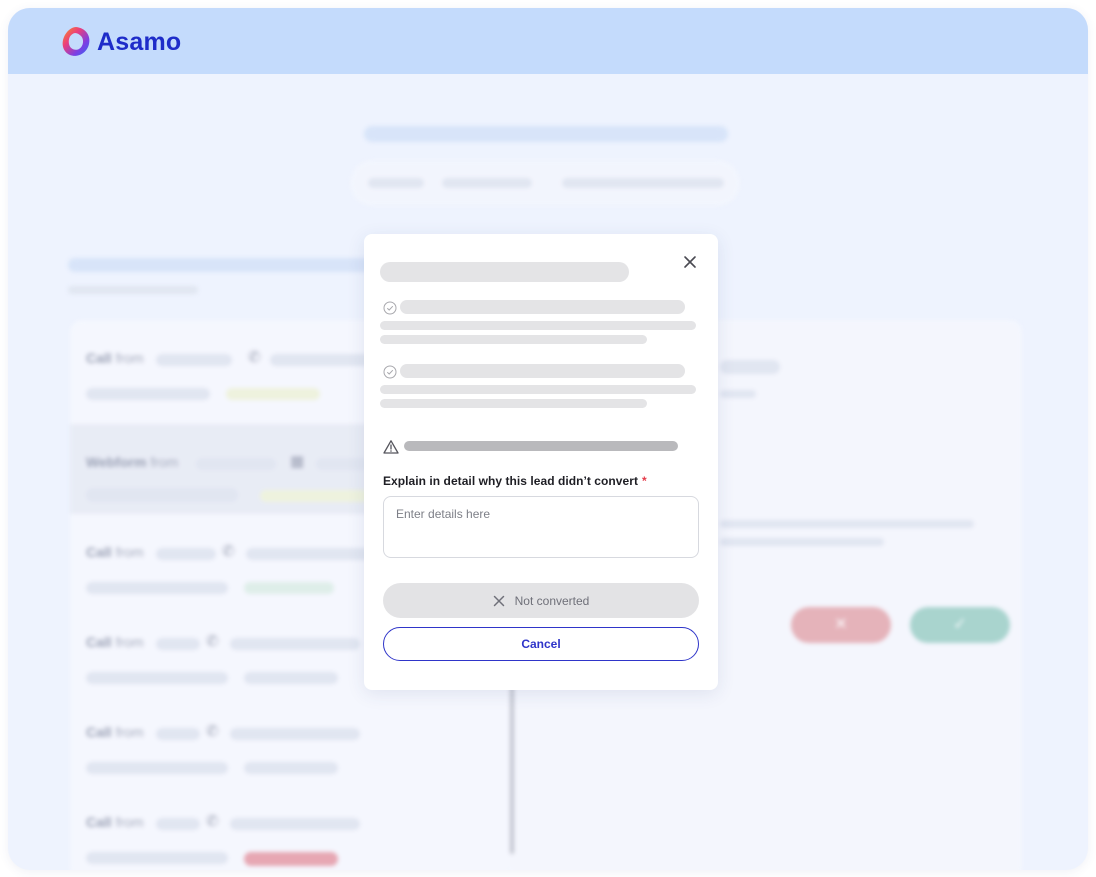 The height and width of the screenshot is (877, 1096). What do you see at coordinates (644, 481) in the screenshot?
I see `required-mark: *` at bounding box center [644, 481].